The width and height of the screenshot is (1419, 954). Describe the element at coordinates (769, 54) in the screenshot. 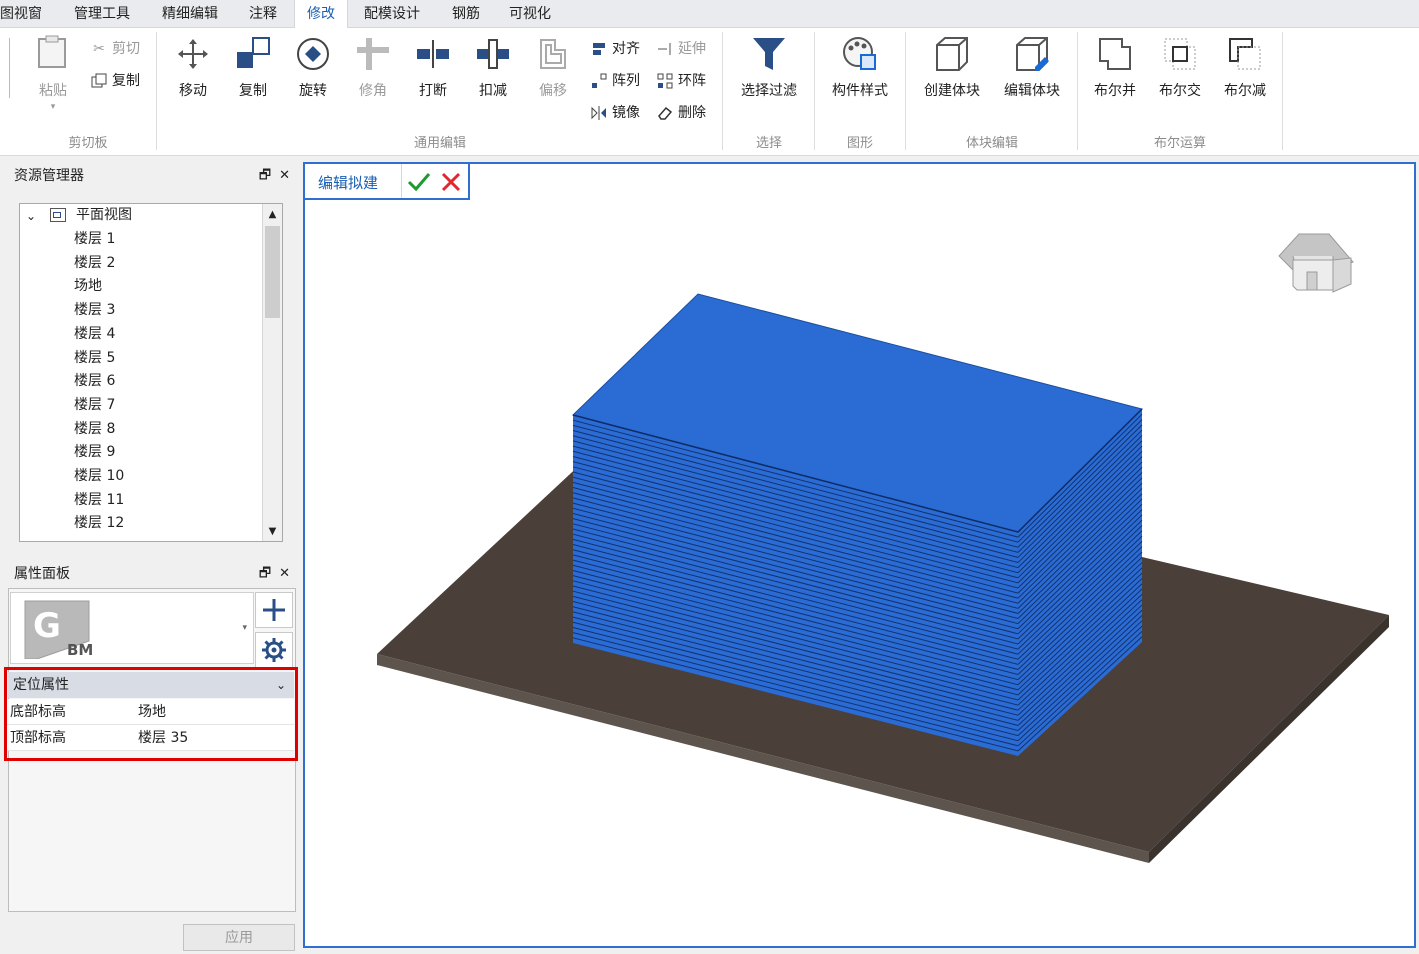

I see `funnel-filter-icon` at that location.